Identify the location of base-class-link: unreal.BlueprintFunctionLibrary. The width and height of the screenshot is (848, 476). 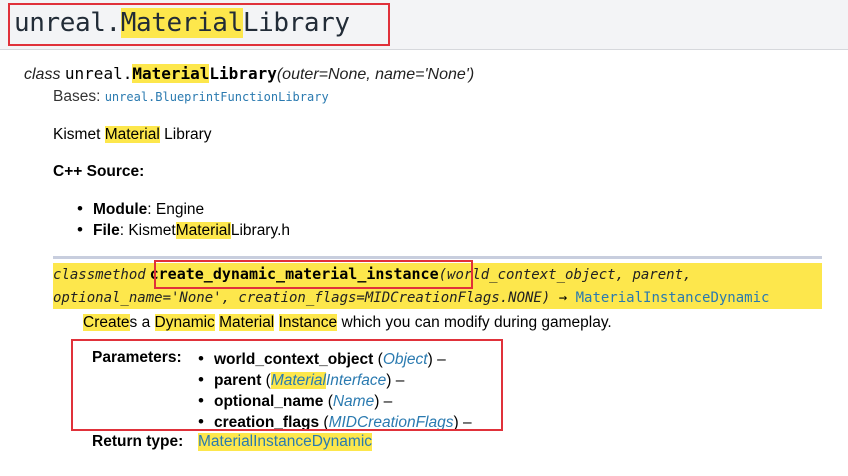
(217, 97).